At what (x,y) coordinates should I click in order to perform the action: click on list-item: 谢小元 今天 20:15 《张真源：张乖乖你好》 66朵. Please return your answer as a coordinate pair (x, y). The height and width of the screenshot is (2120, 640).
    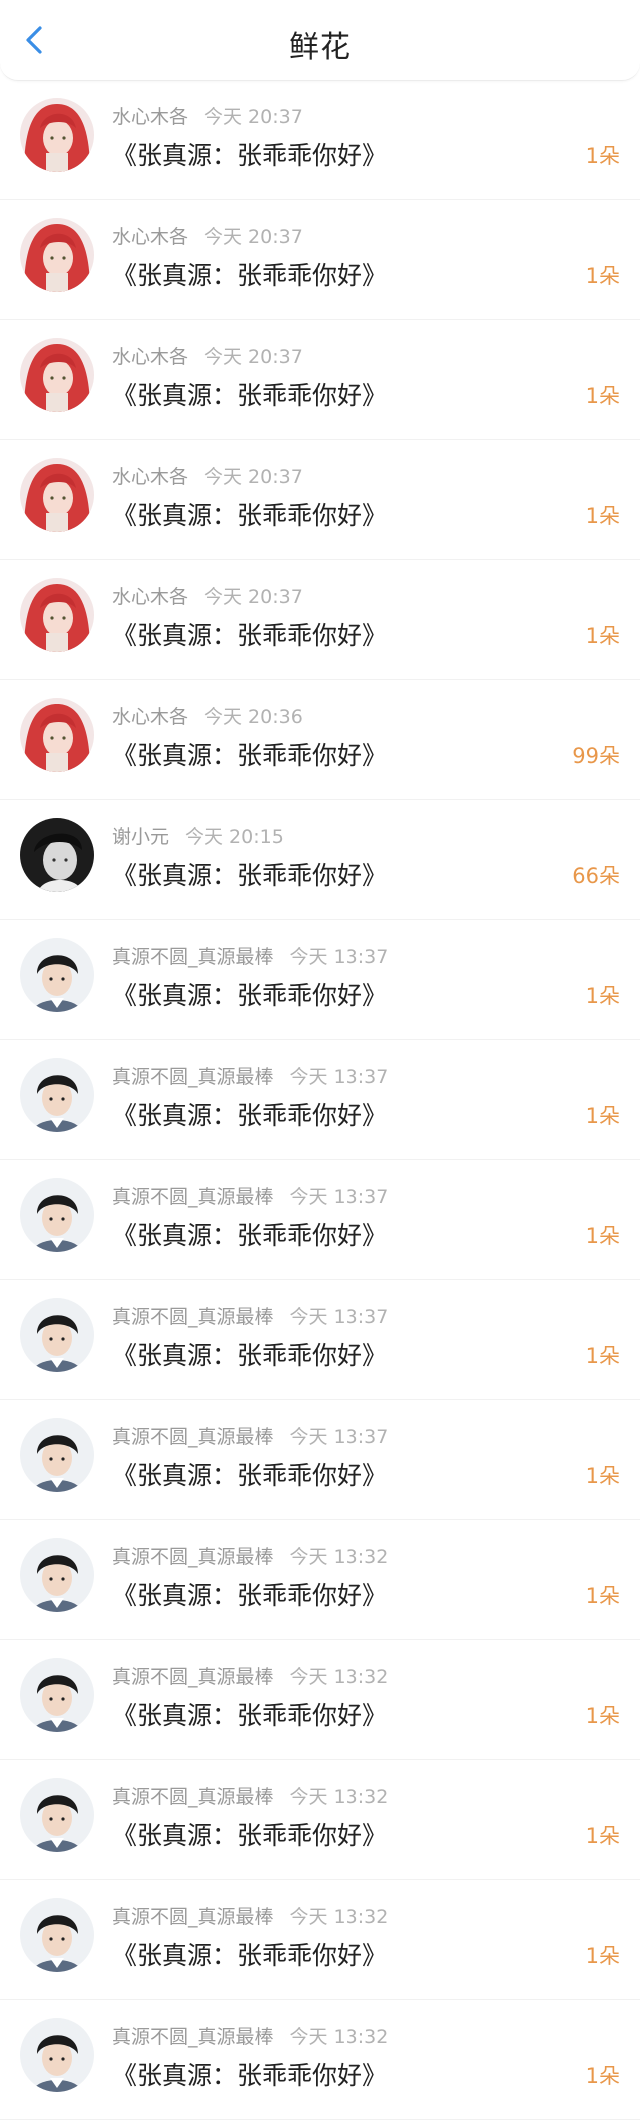
    Looking at the image, I should click on (320, 860).